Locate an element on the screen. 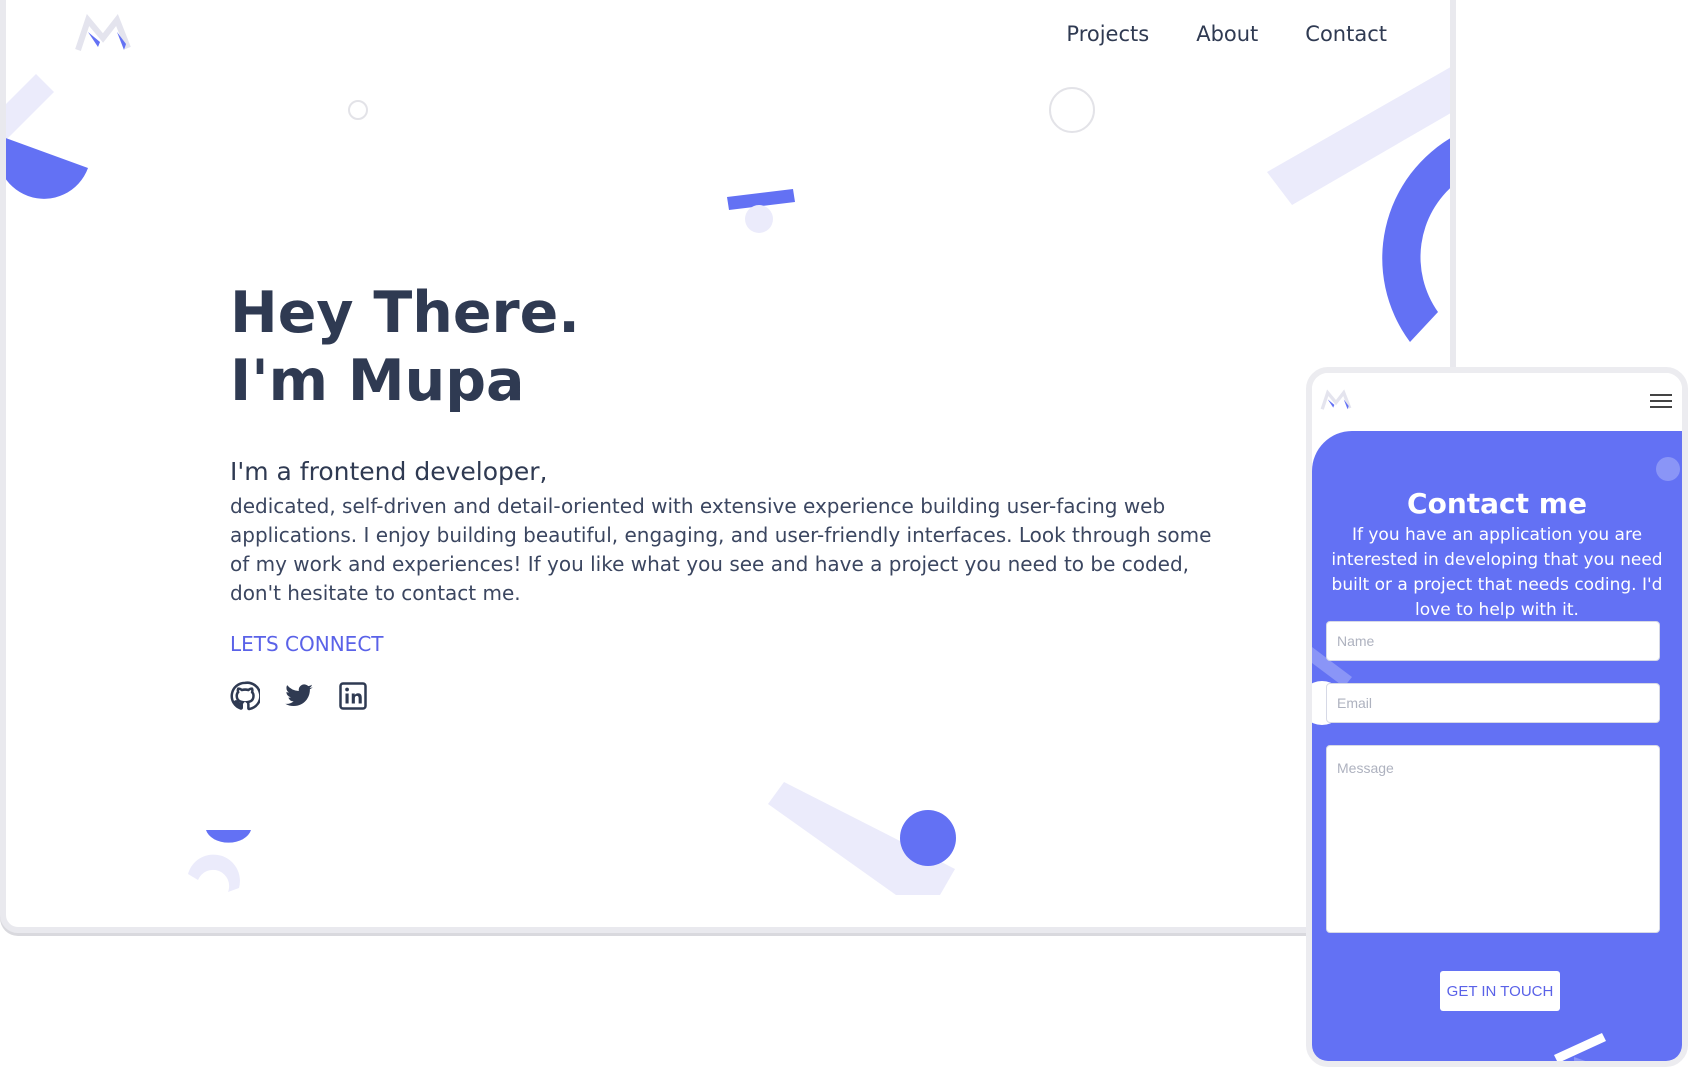 The width and height of the screenshot is (1688, 1067). twitter-icon is located at coordinates (299, 696).